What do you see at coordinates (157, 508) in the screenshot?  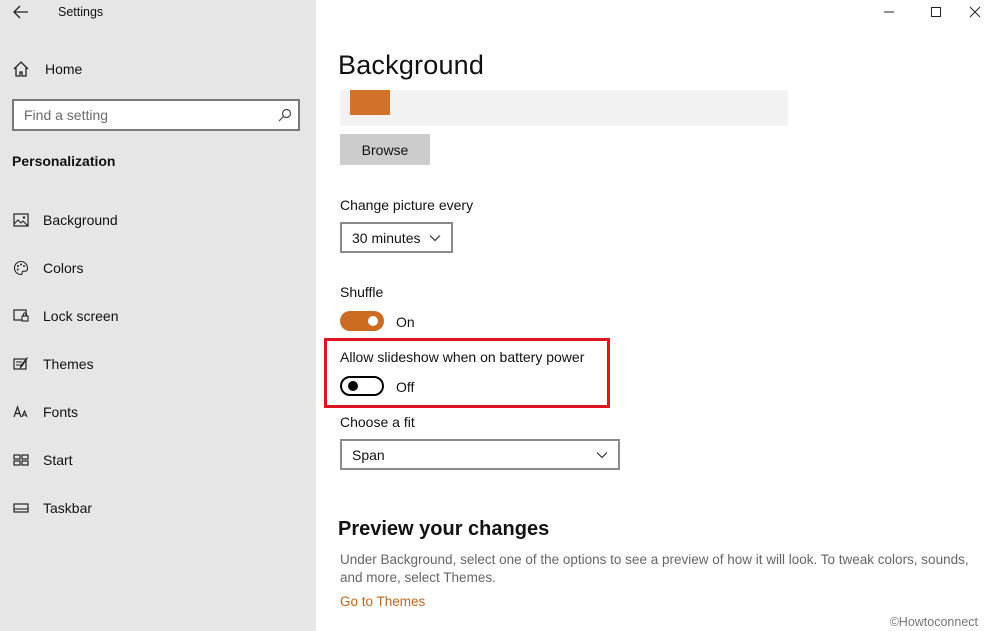 I see `sidebar-item-taskbar: Taskbar` at bounding box center [157, 508].